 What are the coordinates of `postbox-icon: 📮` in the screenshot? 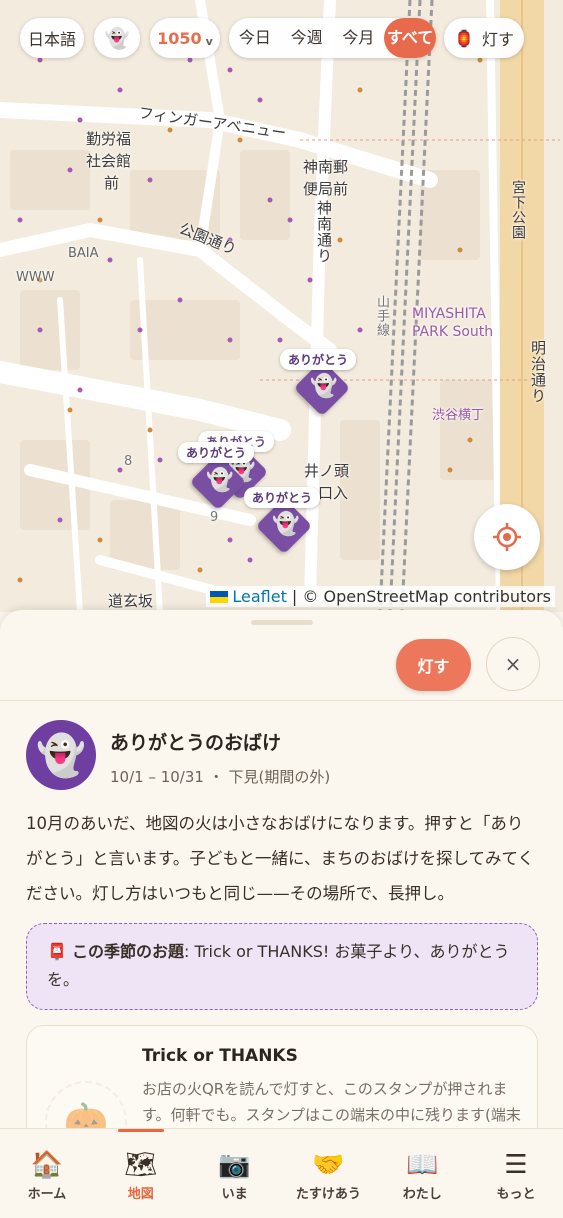 It's located at (57, 951).